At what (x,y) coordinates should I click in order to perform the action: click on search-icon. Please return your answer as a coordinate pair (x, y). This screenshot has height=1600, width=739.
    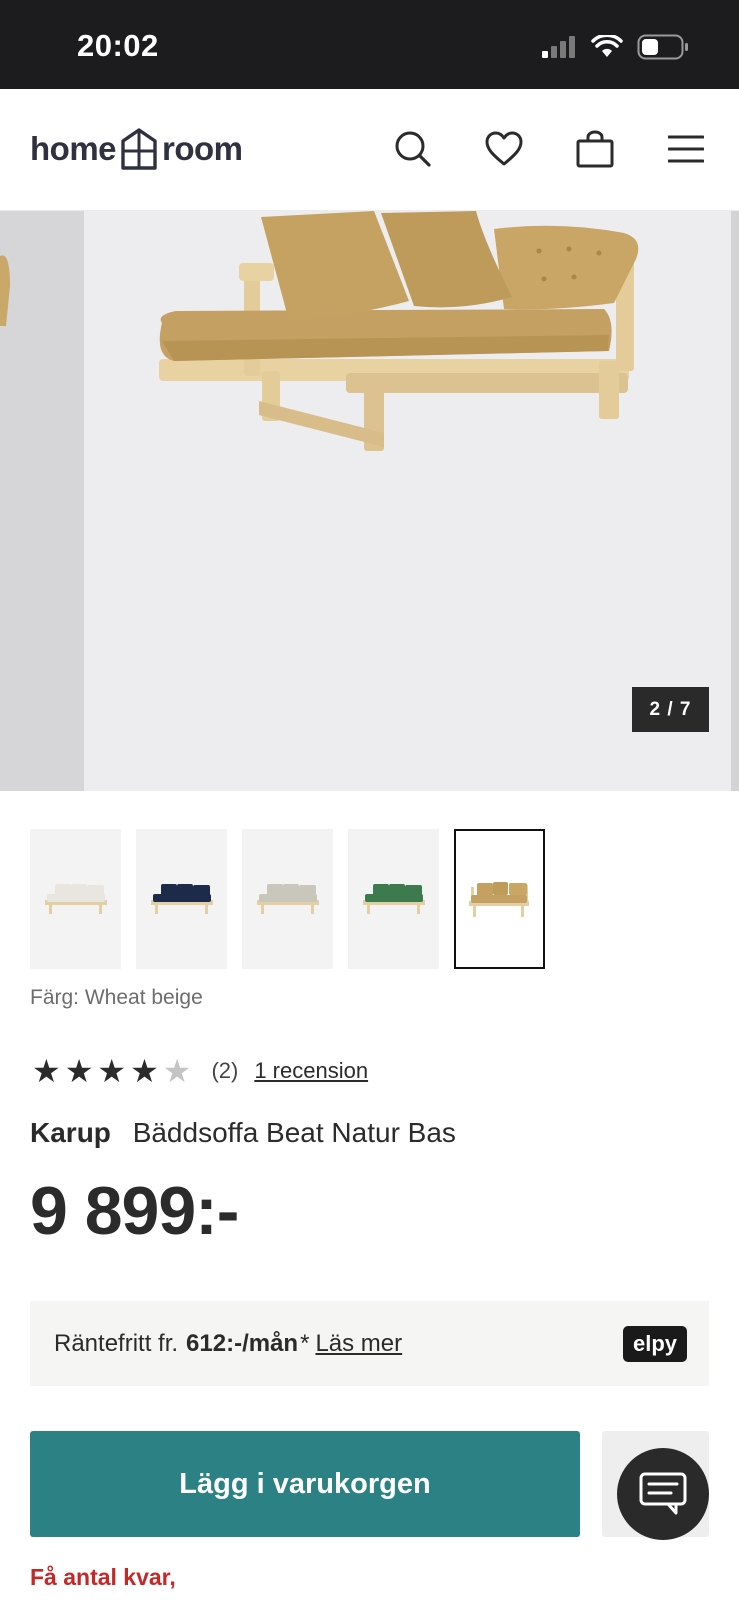
    Looking at the image, I should click on (413, 149).